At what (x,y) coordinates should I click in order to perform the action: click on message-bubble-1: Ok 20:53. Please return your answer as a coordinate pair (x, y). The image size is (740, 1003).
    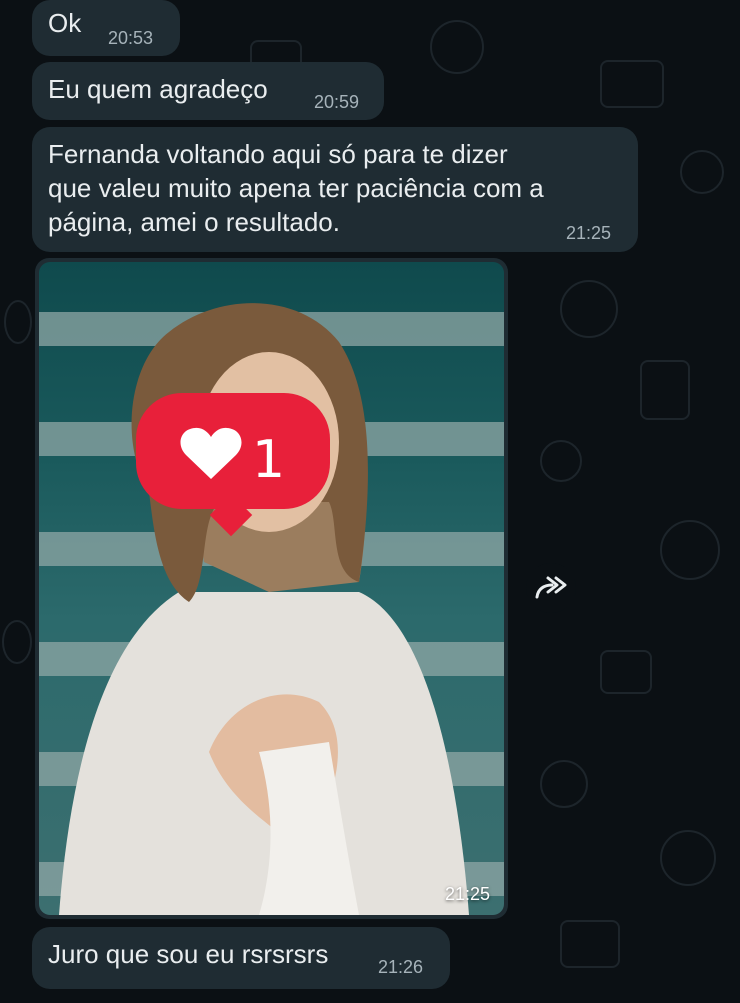
    Looking at the image, I should click on (106, 28).